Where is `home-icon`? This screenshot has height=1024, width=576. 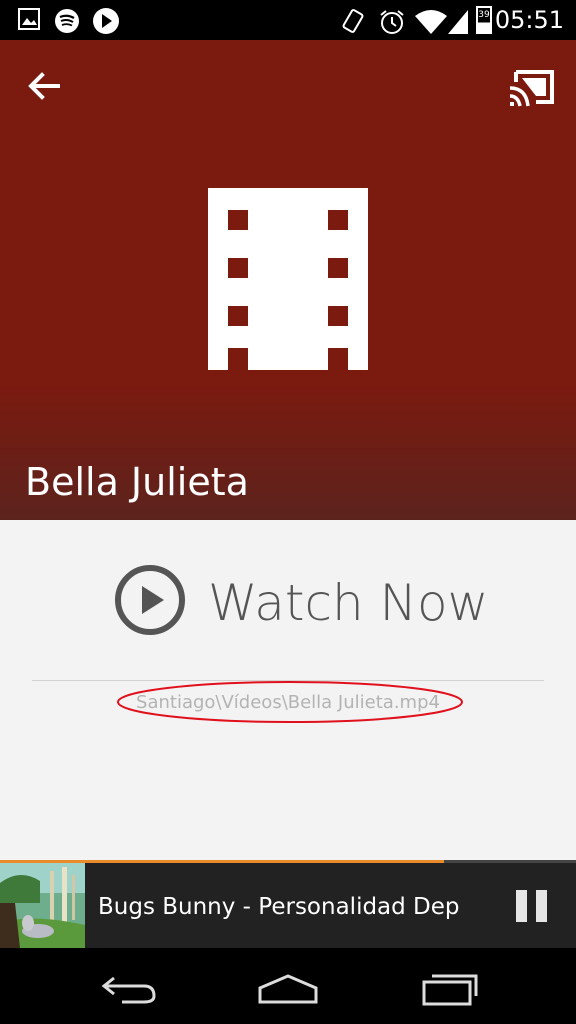
home-icon is located at coordinates (288, 988).